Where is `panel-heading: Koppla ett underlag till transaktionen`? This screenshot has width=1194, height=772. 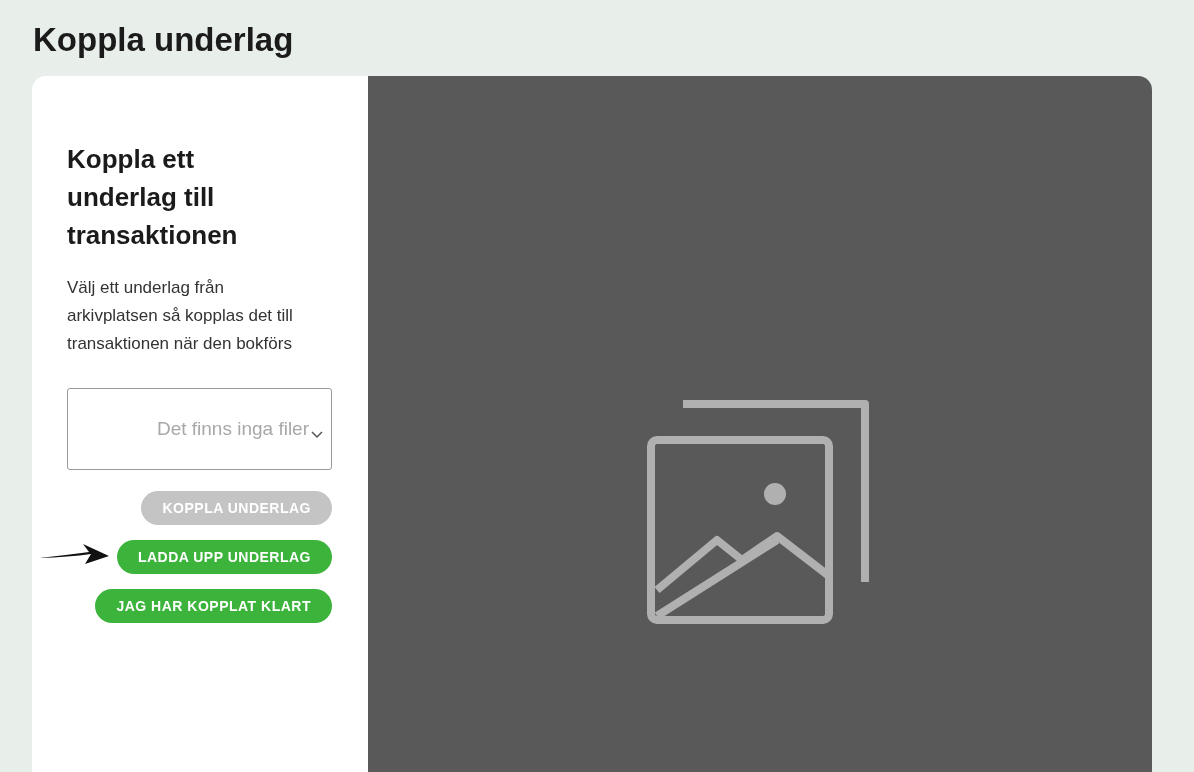
panel-heading: Koppla ett underlag till transaktionen is located at coordinates (153, 197).